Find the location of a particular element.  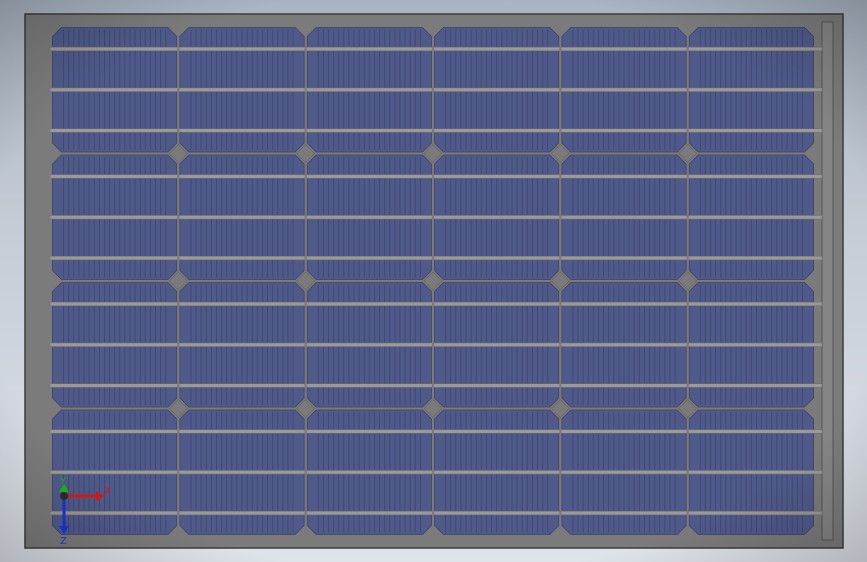

triad-origin is located at coordinates (64, 496).